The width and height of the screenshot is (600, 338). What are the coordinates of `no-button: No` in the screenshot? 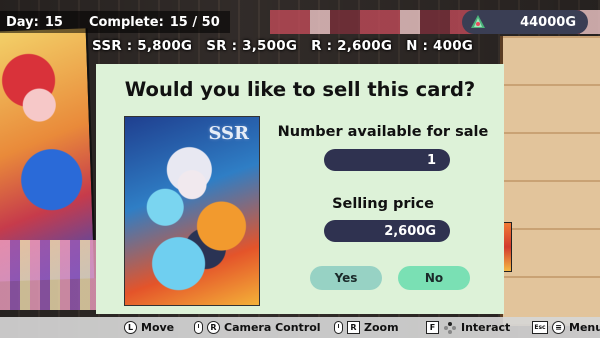 It's located at (434, 278).